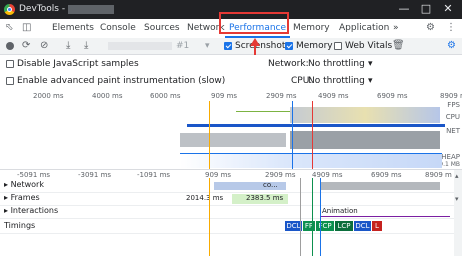 Image resolution: width=462 pixels, height=256 pixels. I want to click on close-icon: ✕, so click(448, 9).